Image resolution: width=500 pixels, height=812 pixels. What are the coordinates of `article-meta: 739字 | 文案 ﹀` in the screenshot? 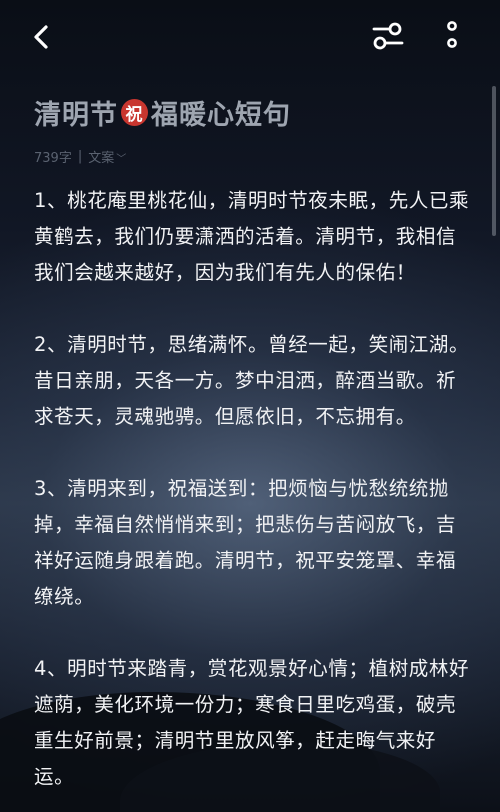 It's located at (80, 156).